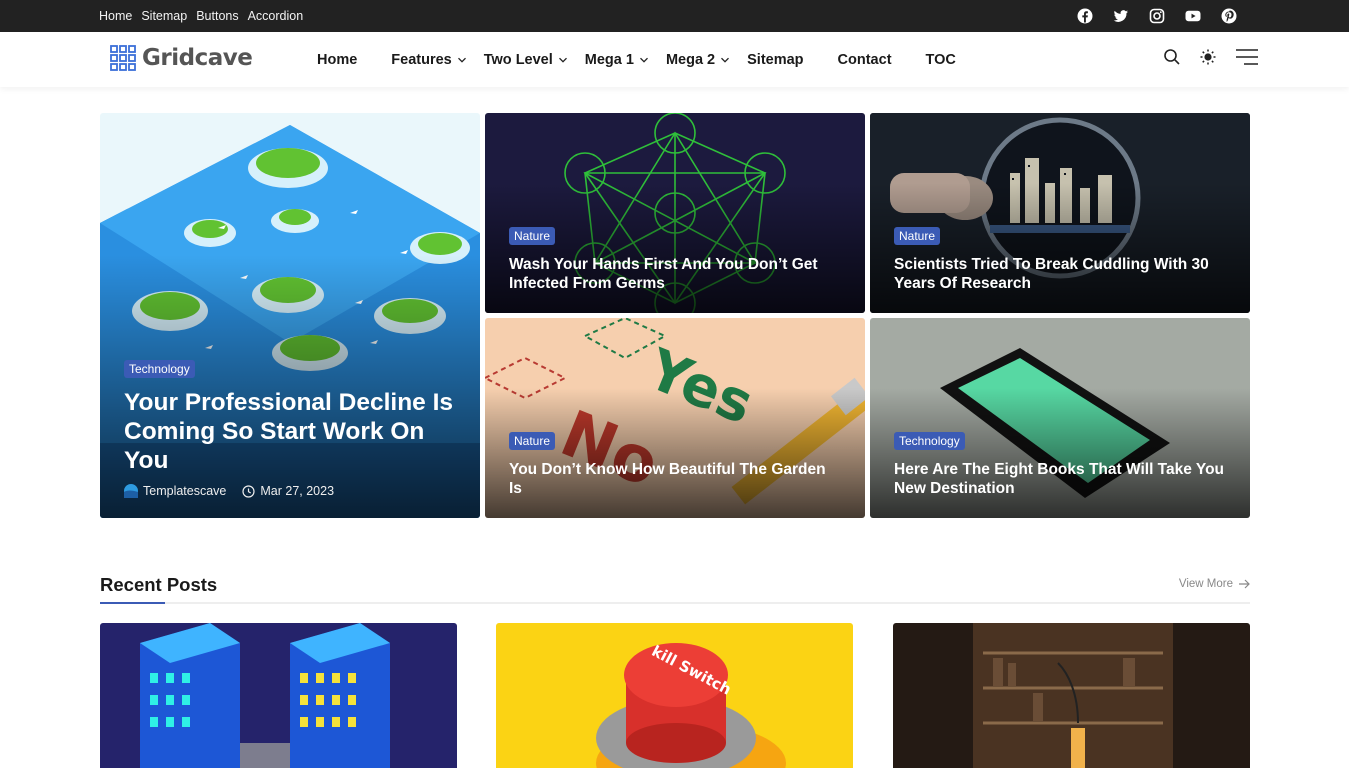 This screenshot has height=768, width=1349. Describe the element at coordinates (1085, 16) in the screenshot. I see `facebook-icon` at that location.